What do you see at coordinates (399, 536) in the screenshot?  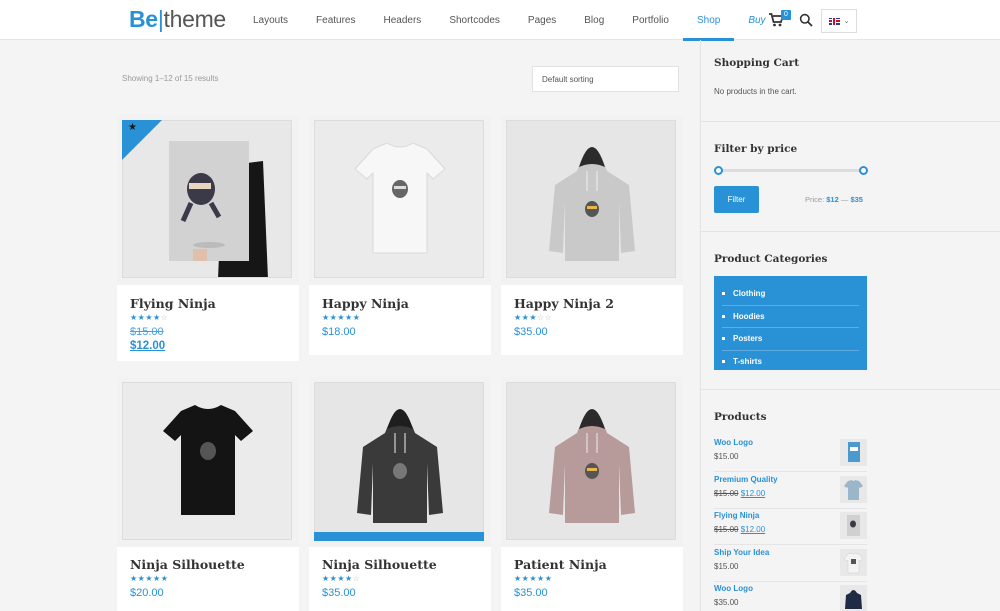 I see `hover-bar` at bounding box center [399, 536].